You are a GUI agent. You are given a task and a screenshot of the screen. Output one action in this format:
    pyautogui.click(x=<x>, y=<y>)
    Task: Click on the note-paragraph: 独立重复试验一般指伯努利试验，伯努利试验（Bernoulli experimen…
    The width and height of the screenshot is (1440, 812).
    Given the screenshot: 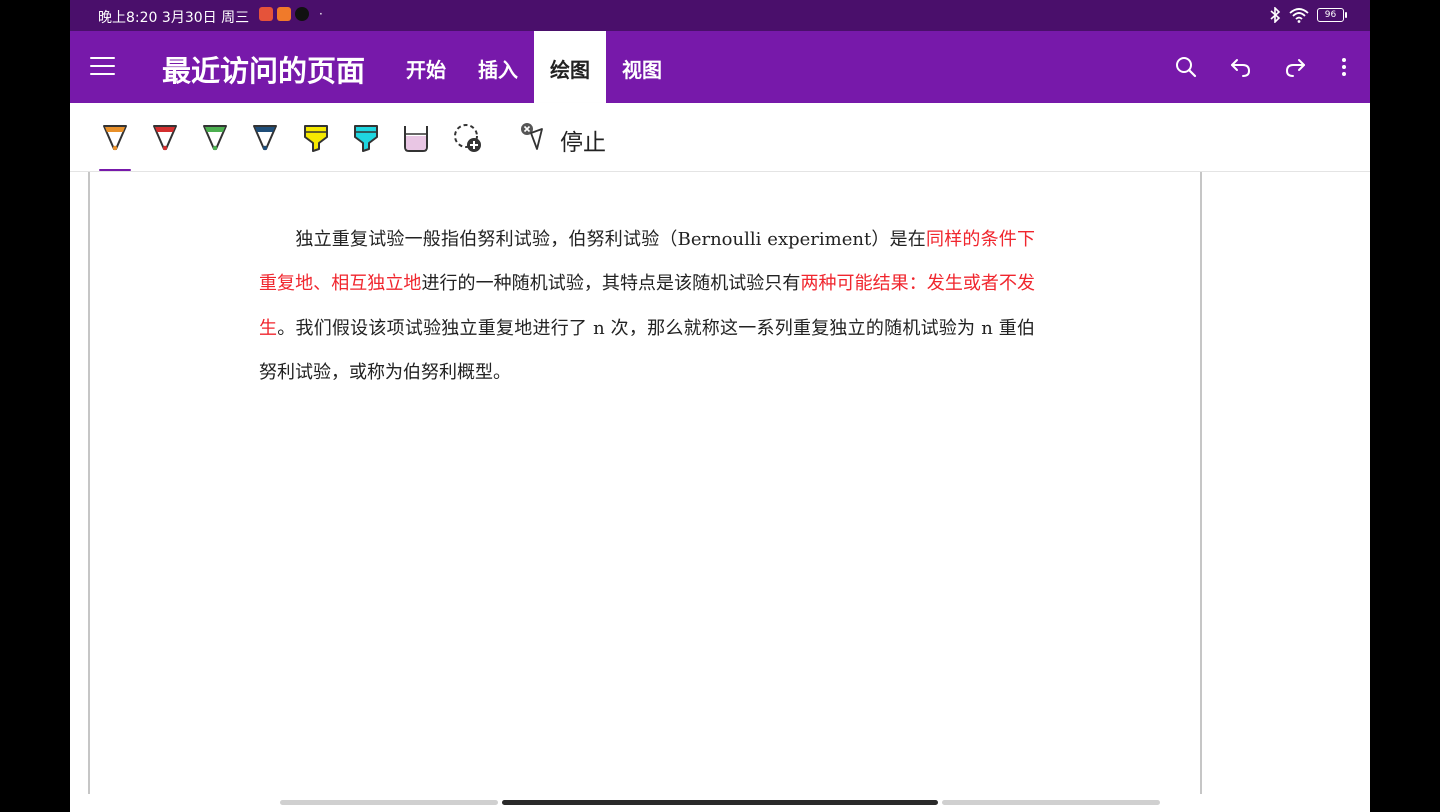 What is the action you would take?
    pyautogui.click(x=647, y=307)
    